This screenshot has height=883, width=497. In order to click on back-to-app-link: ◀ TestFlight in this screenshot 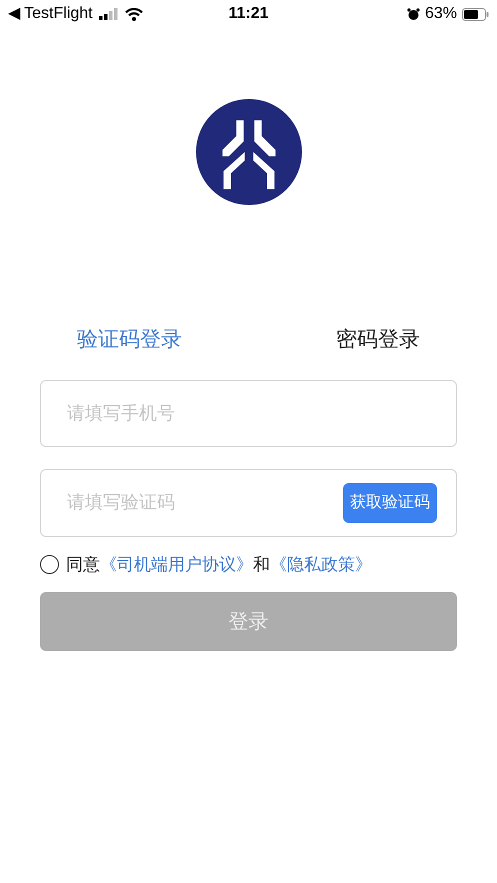, I will do `click(50, 14)`.